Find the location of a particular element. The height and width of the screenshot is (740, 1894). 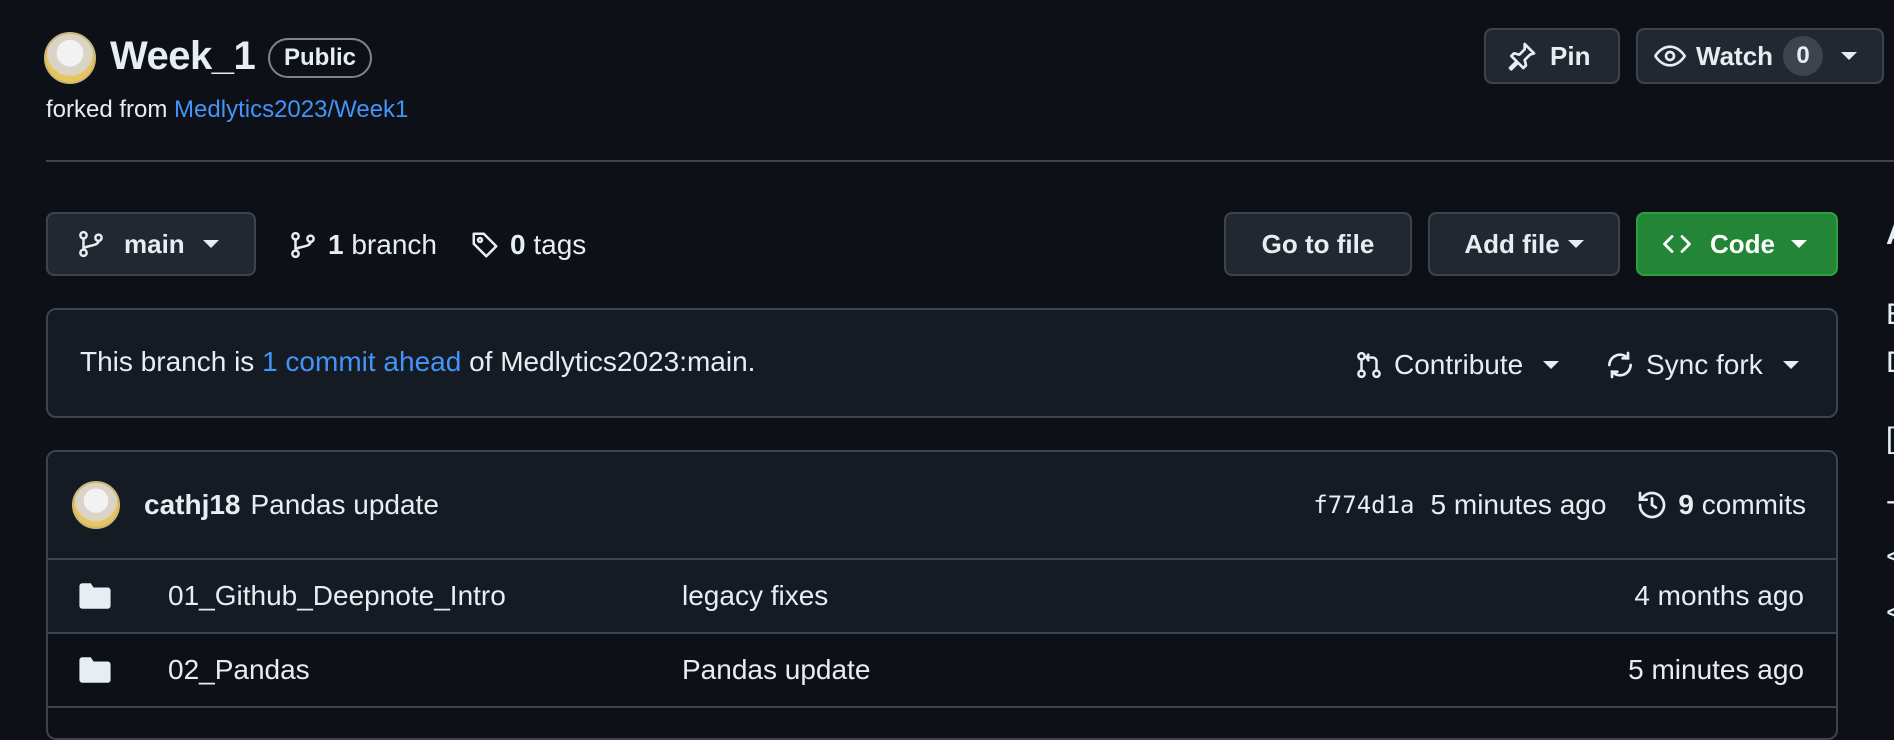

sidebar-clipped-text-1: E is located at coordinates (1890, 315).